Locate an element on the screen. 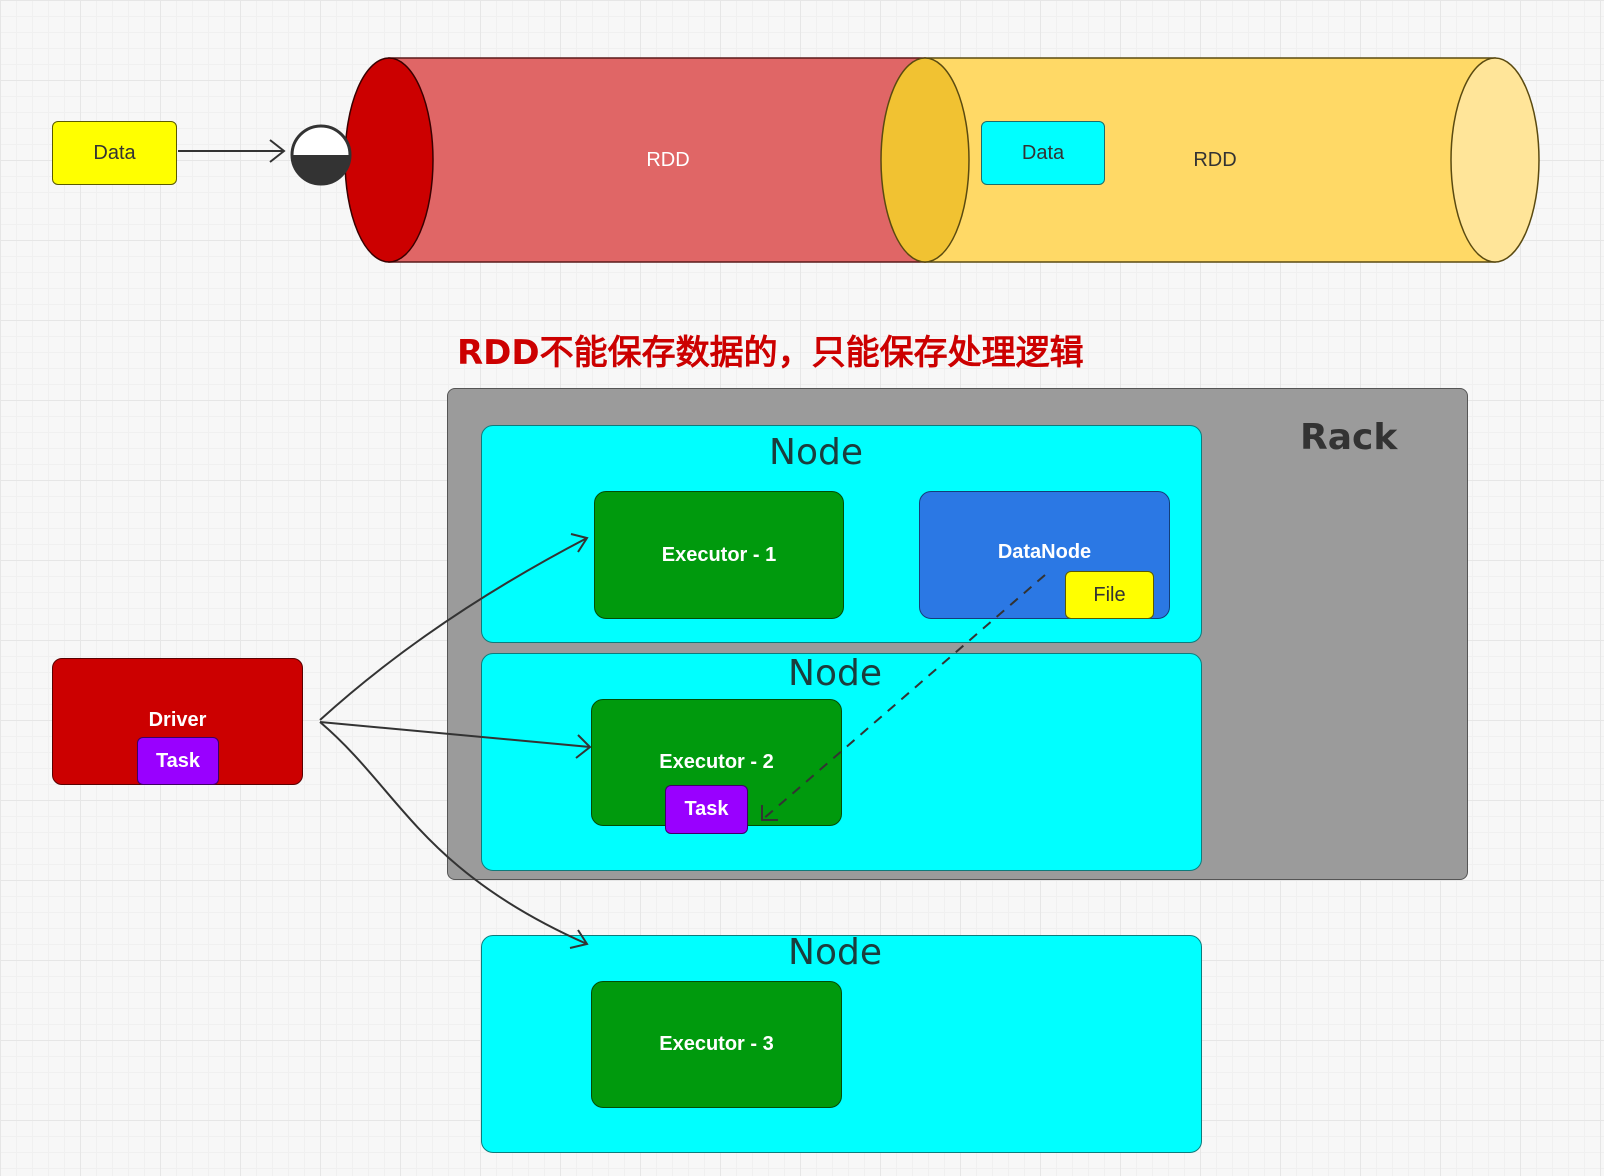 This screenshot has height=1176, width=1604. rdd-right-label: RDD is located at coordinates (1214, 160).